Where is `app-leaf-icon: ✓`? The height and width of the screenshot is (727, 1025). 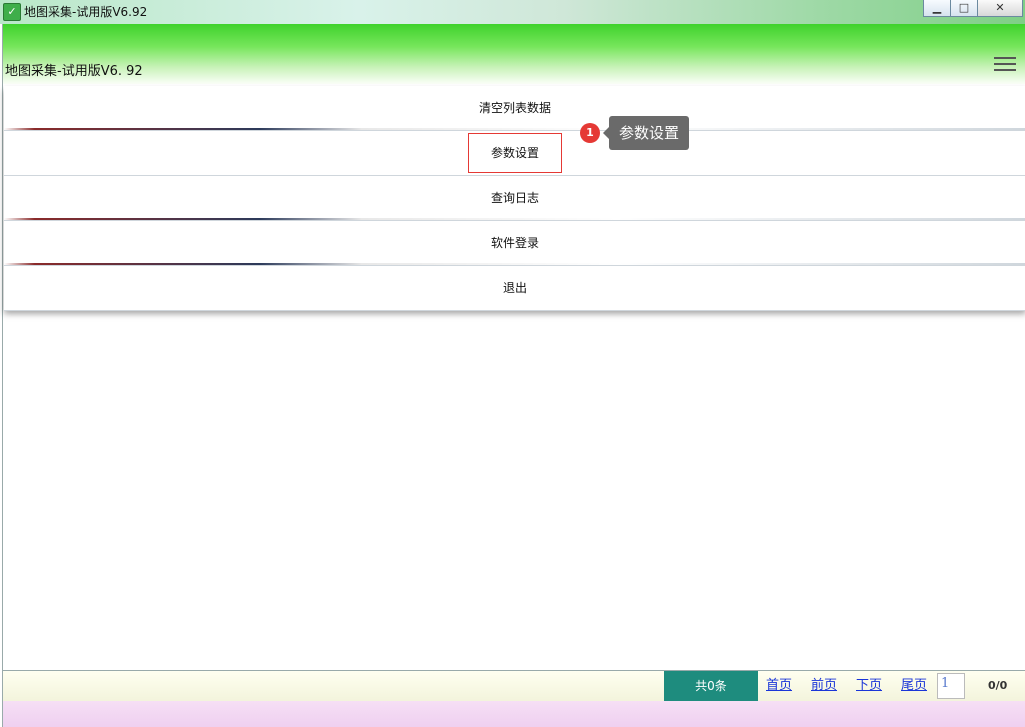 app-leaf-icon: ✓ is located at coordinates (12, 12).